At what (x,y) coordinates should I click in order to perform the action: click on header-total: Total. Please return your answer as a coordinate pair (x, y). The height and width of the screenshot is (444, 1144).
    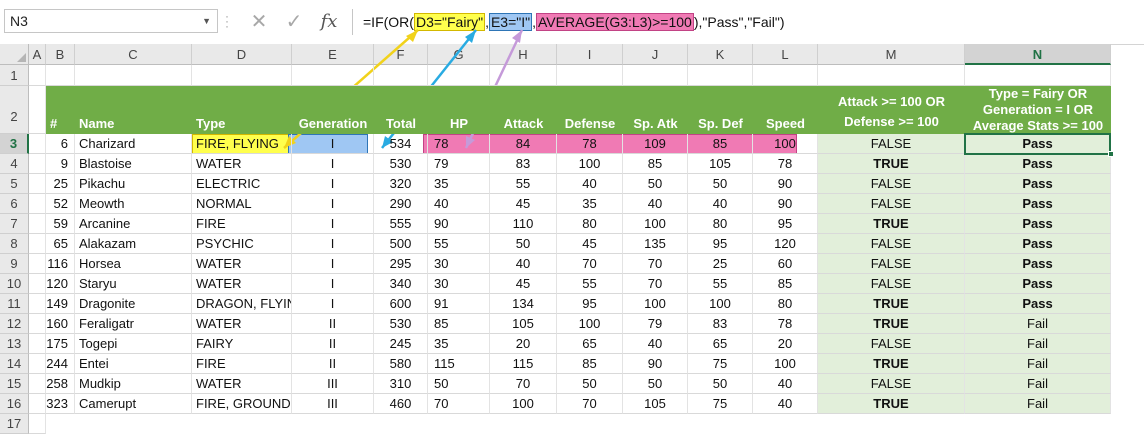
    Looking at the image, I should click on (401, 110).